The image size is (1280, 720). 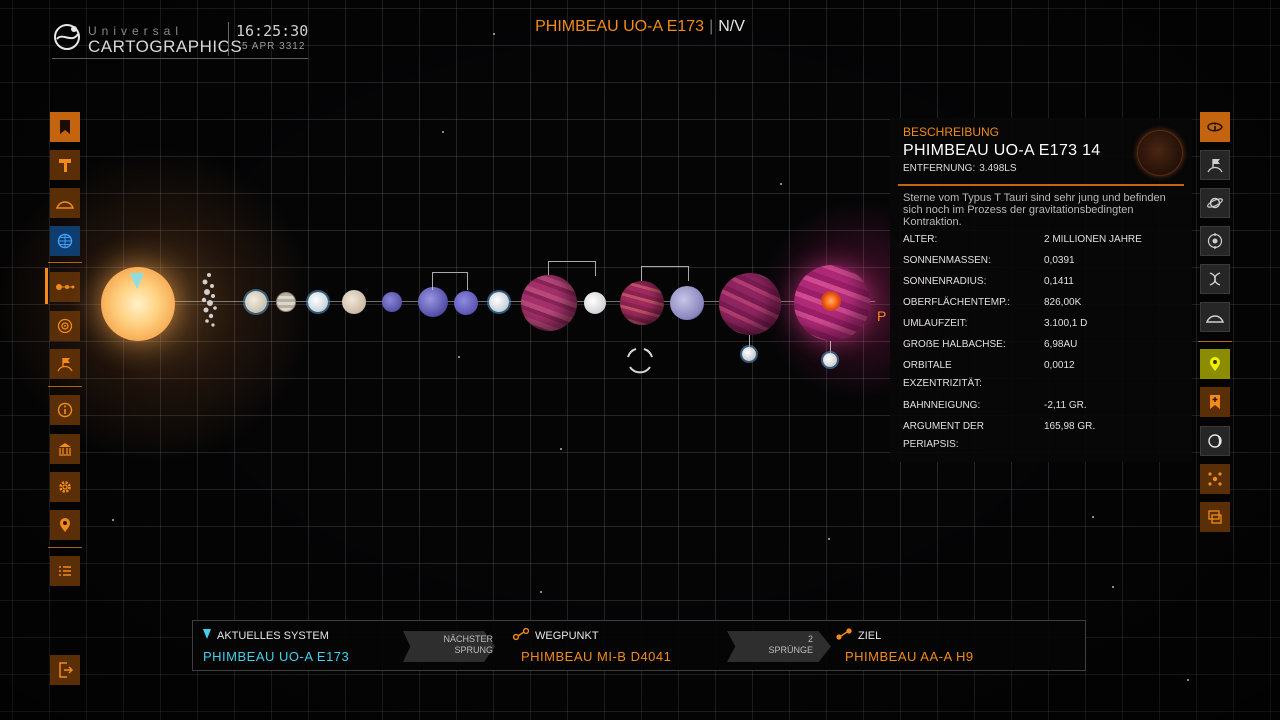 I want to click on add-bookmark-icon, so click(x=1215, y=402).